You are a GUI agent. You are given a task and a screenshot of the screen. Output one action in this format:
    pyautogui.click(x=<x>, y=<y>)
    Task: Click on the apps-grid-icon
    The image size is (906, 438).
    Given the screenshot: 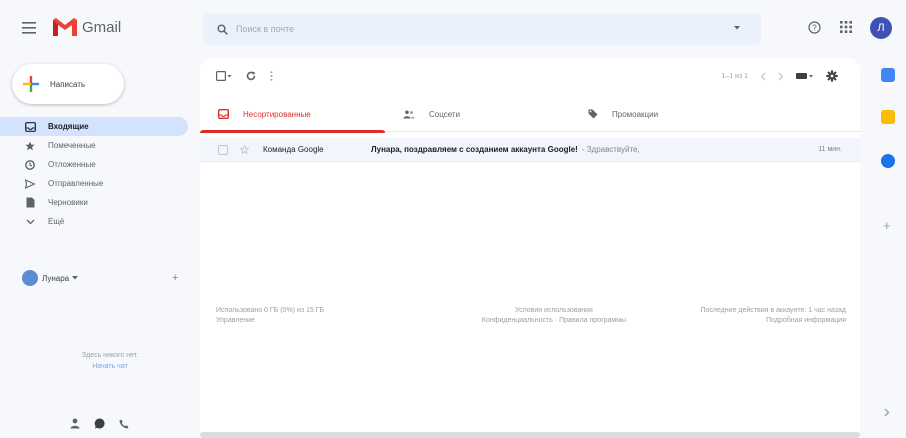 What is the action you would take?
    pyautogui.click(x=846, y=27)
    